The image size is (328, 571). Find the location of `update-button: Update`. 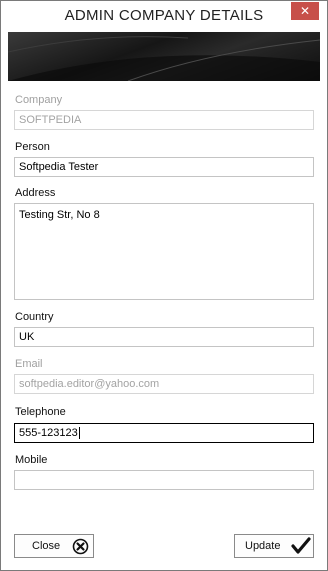

update-button: Update is located at coordinates (274, 546).